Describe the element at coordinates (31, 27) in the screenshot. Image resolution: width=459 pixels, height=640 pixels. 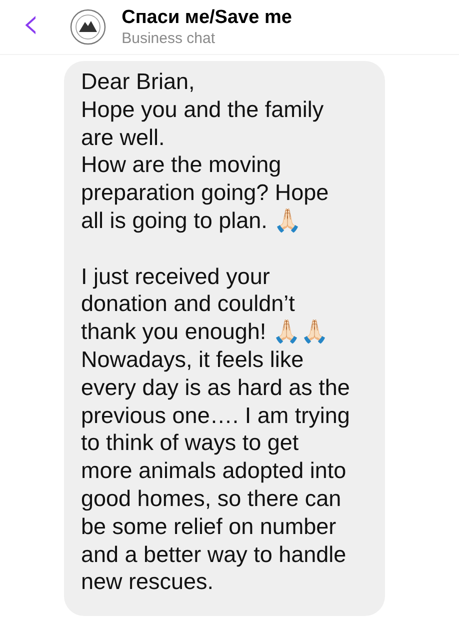
I see `back-button: ‹` at that location.